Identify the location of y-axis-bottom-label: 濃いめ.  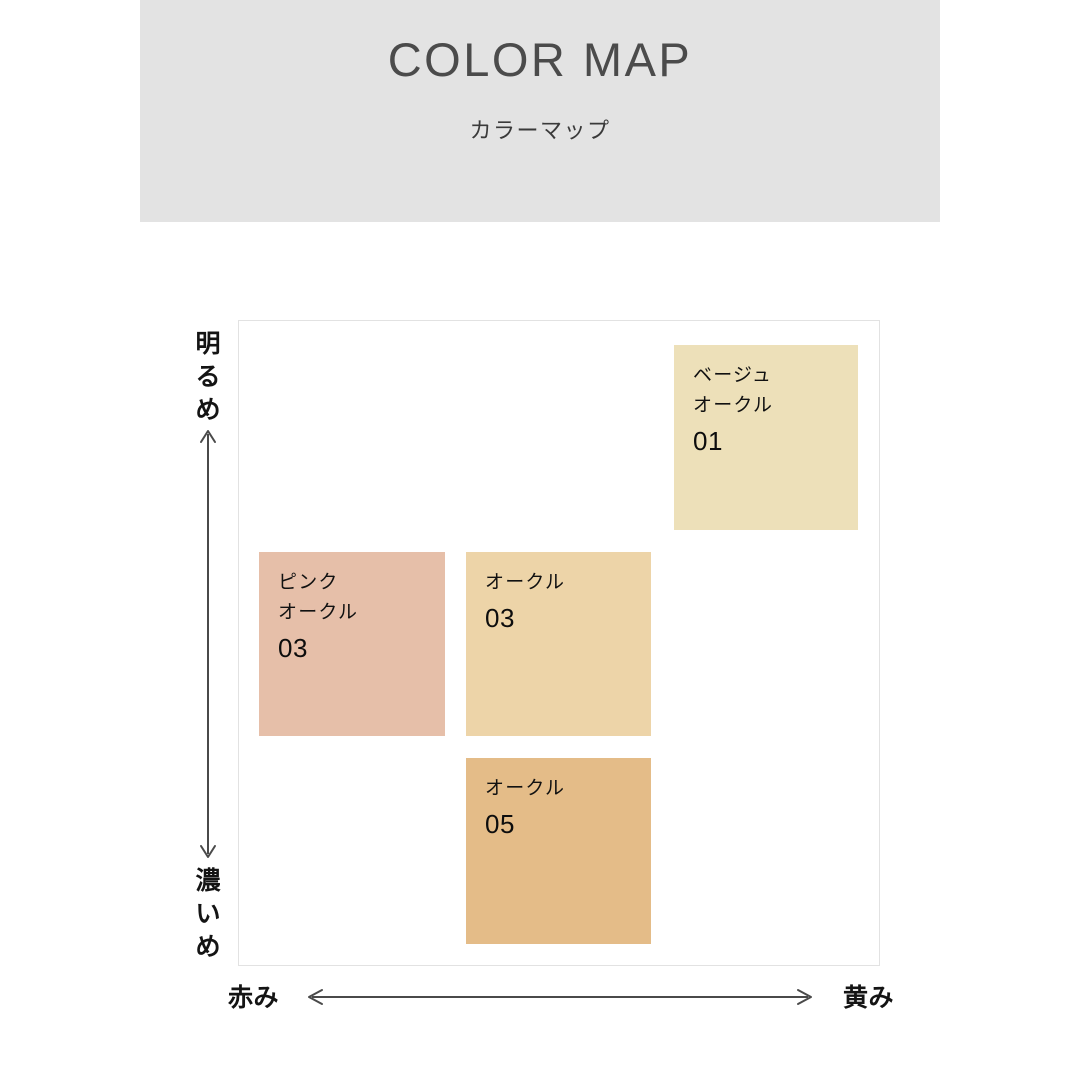
(208, 914).